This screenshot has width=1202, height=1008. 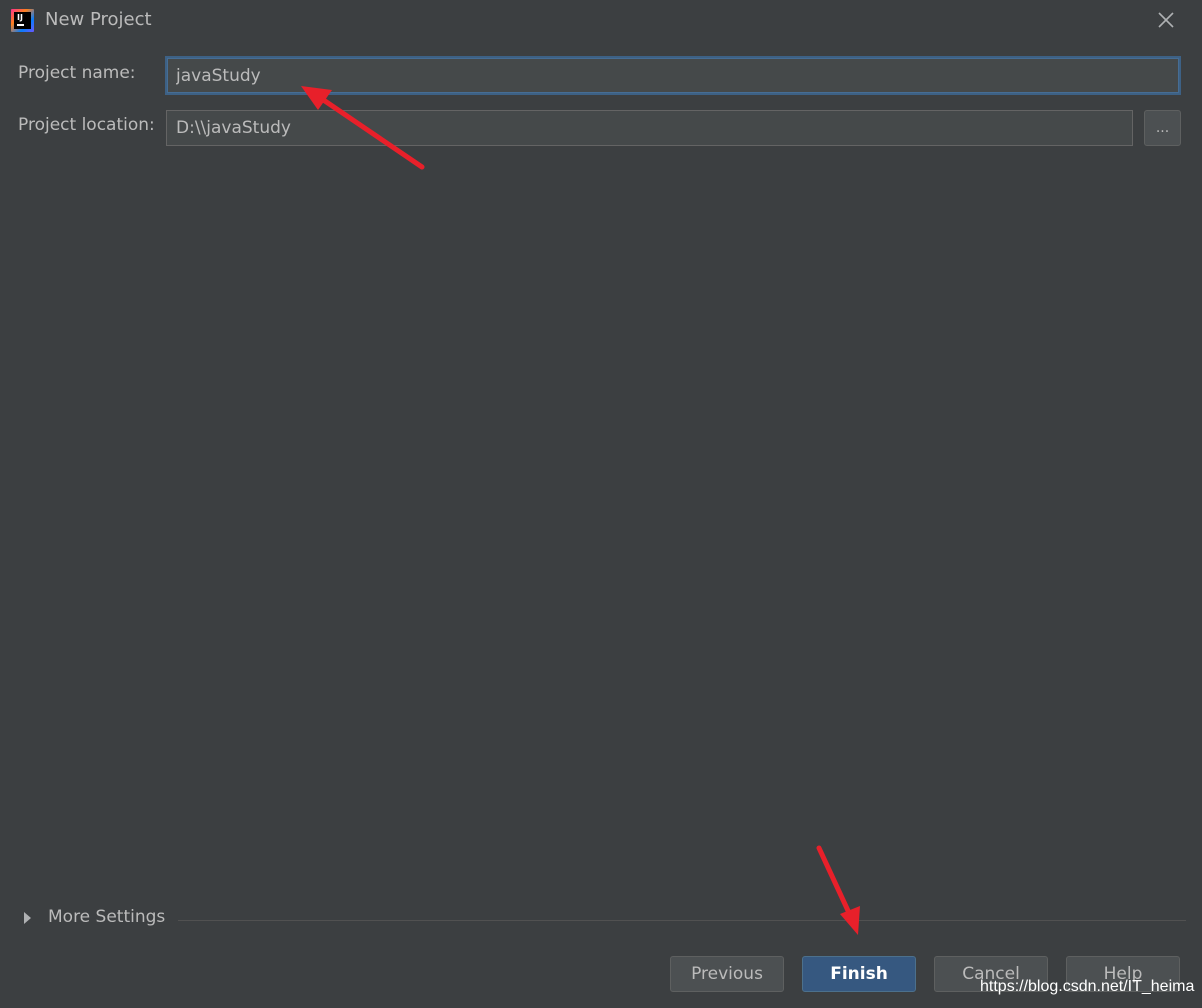 I want to click on project-name-input, so click(x=673, y=75).